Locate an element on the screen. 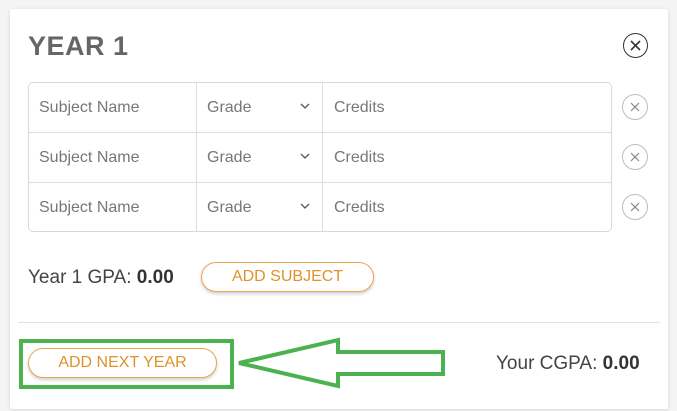  cgpa-display: Your CGPA: 0.00 is located at coordinates (568, 364).